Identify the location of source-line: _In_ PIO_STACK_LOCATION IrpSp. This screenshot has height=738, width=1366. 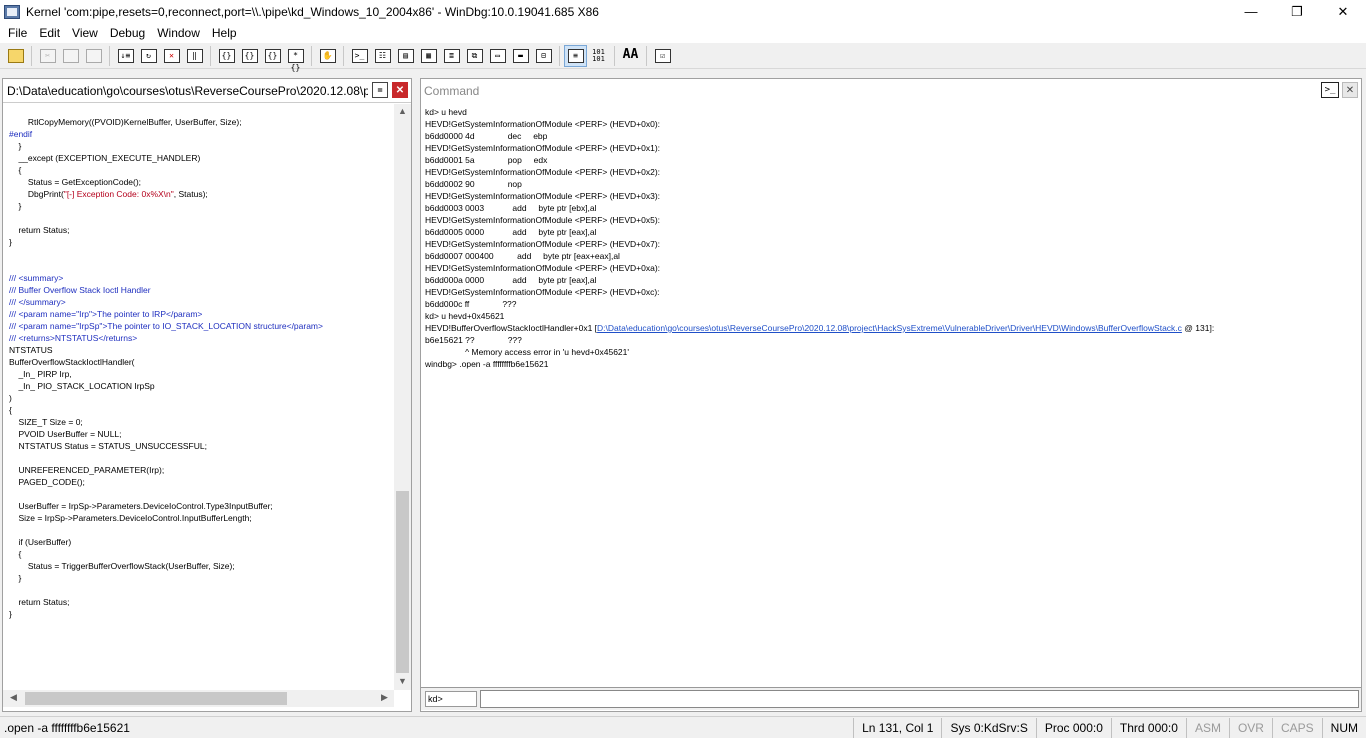
(82, 386).